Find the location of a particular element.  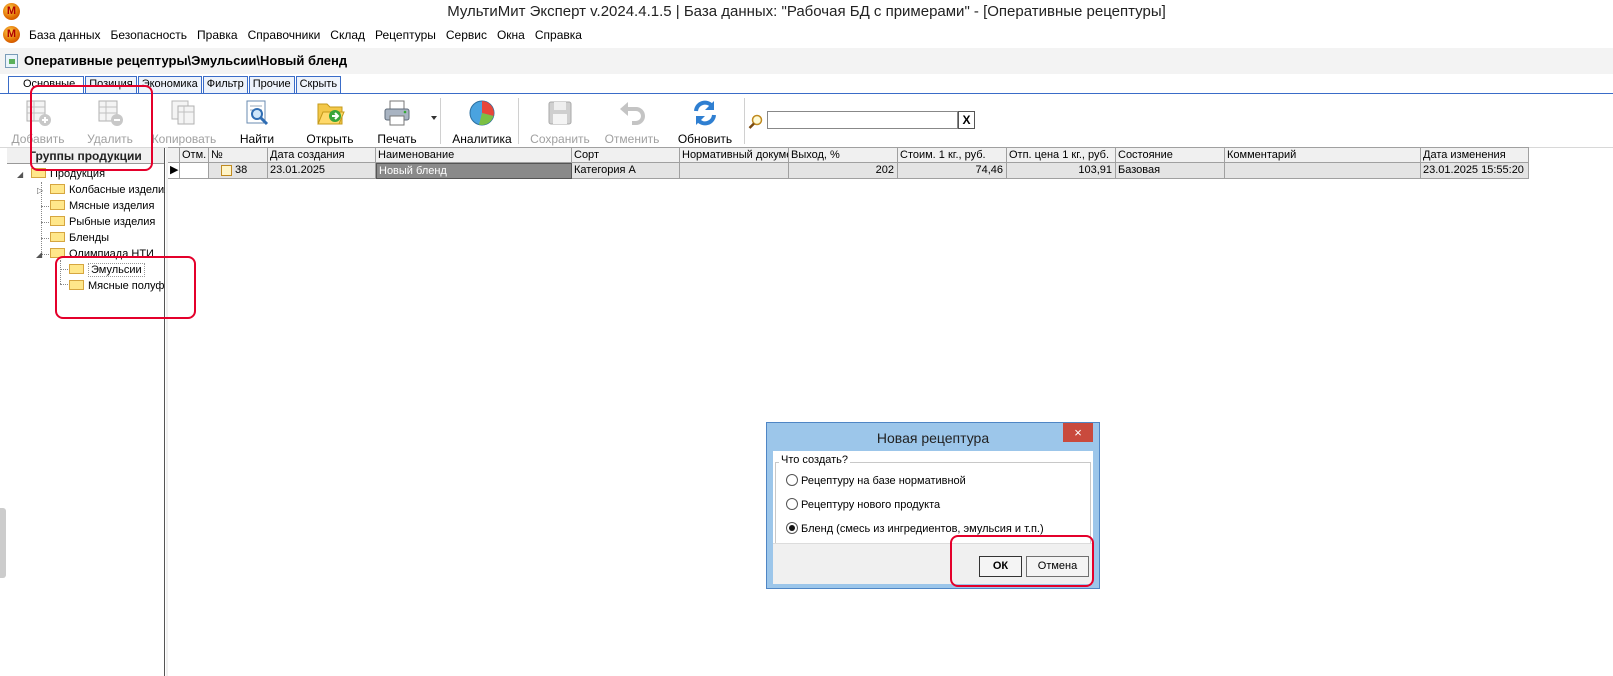

open-folder-icon is located at coordinates (331, 114).